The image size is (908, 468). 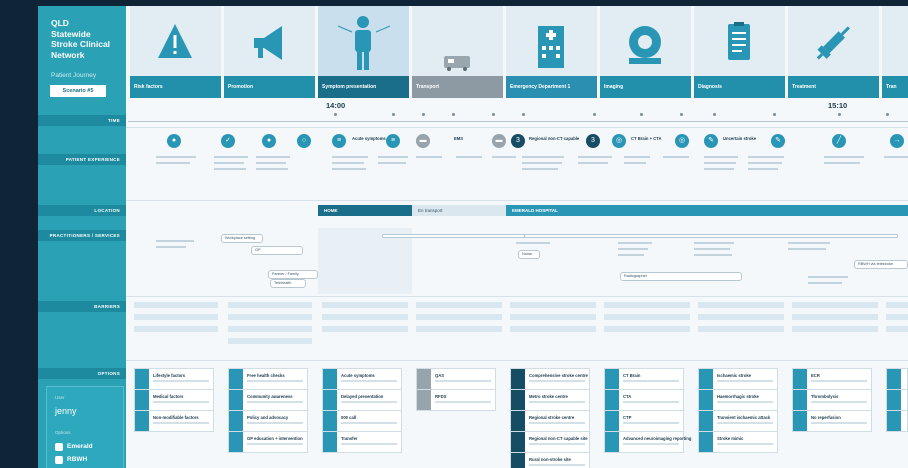 I want to click on hospital-icon, so click(x=551, y=47).